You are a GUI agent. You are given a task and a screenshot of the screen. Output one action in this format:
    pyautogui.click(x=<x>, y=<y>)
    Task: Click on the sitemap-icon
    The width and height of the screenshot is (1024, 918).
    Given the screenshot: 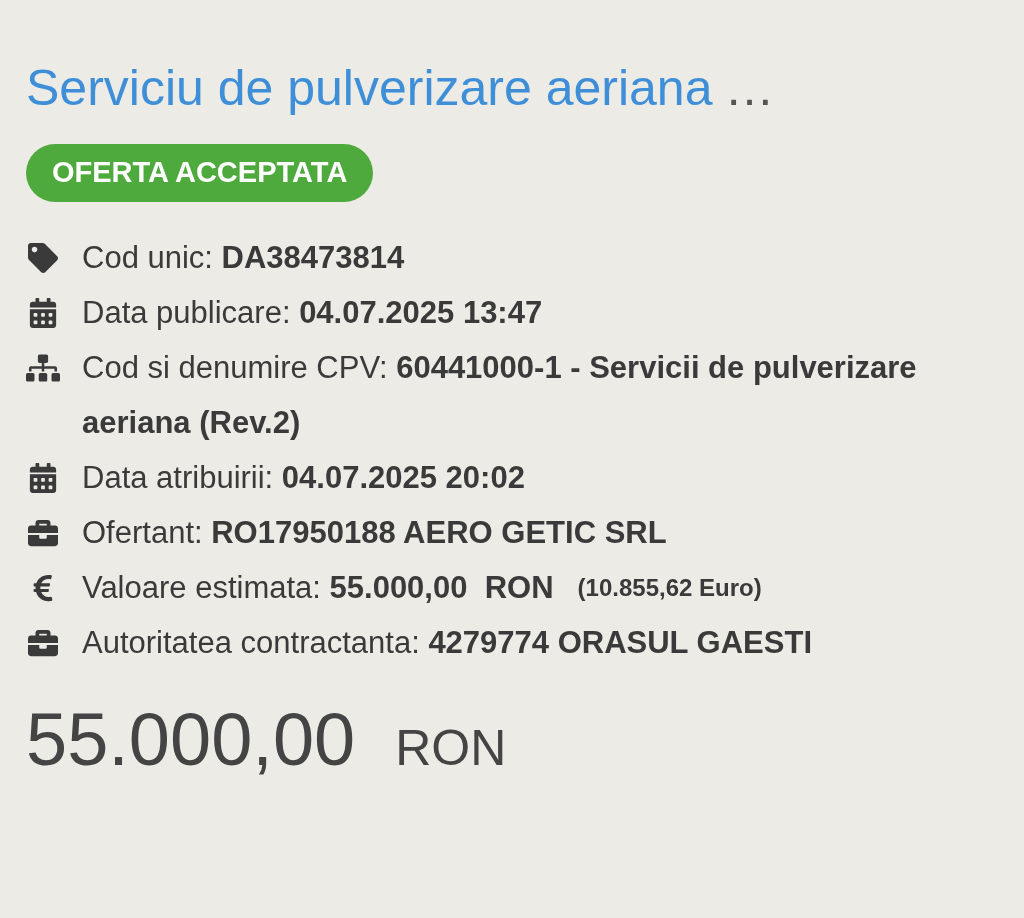 What is the action you would take?
    pyautogui.click(x=43, y=367)
    